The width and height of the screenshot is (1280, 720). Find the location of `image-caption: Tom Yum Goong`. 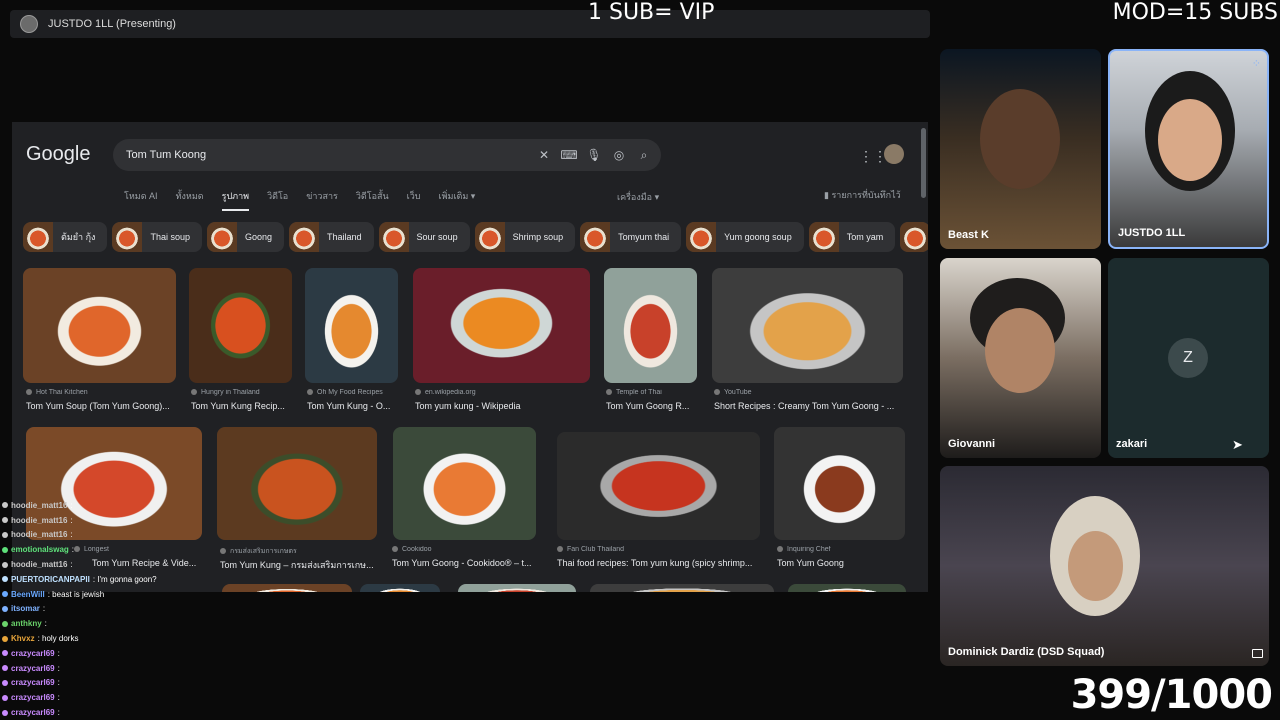

image-caption: Tom Yum Goong is located at coordinates (841, 563).